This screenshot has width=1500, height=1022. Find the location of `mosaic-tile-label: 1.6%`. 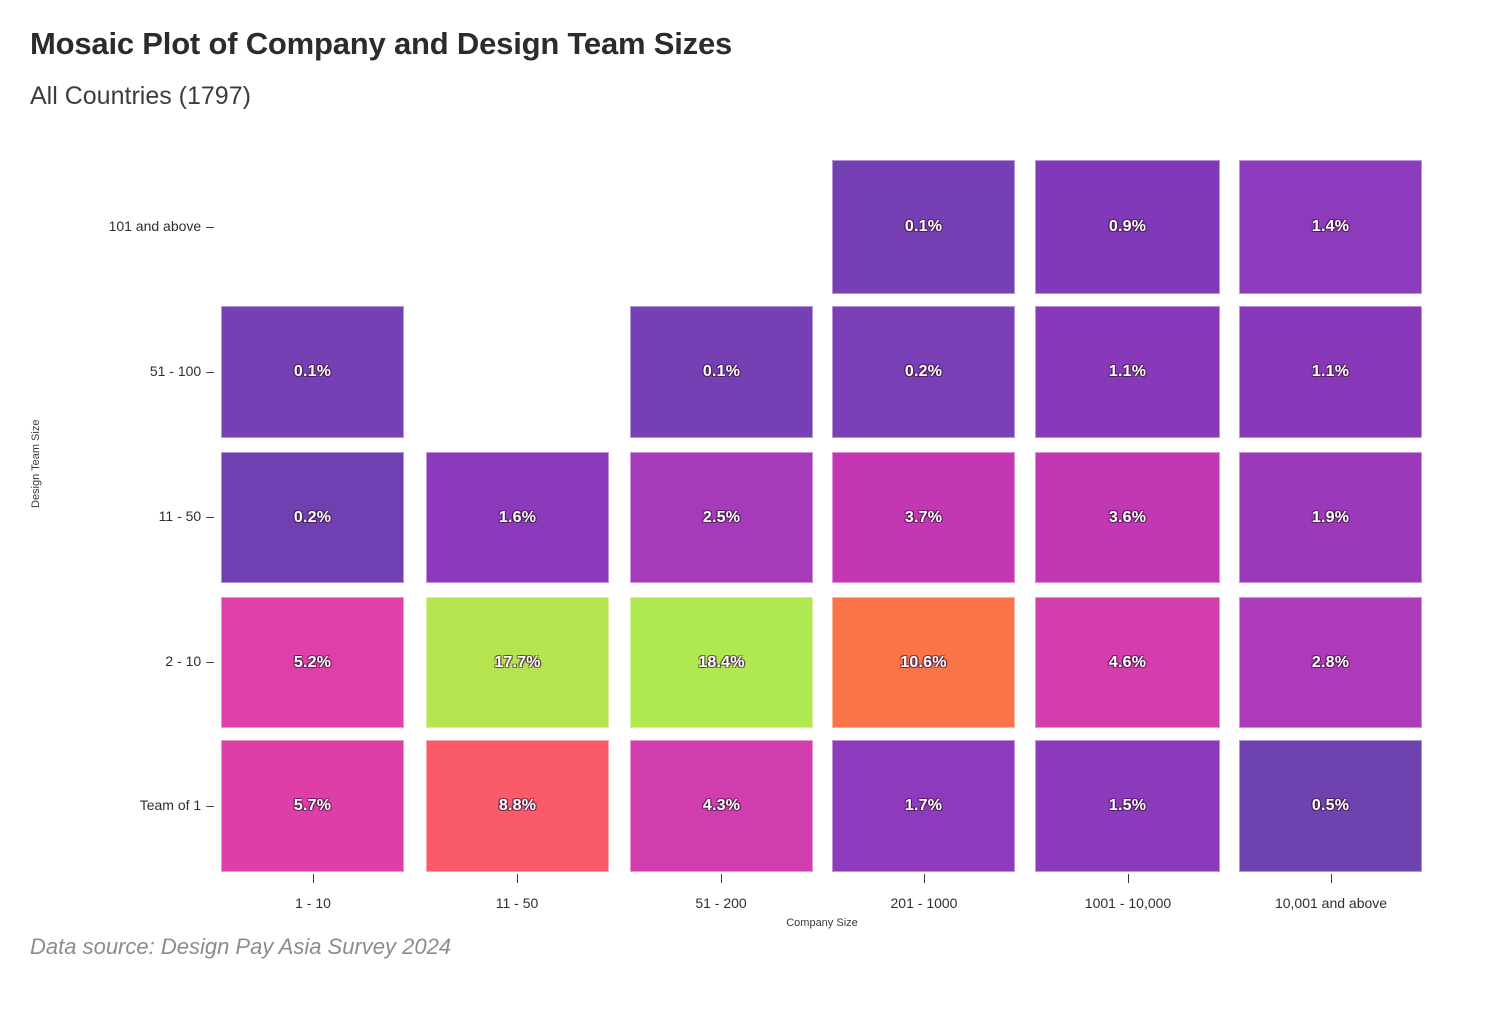

mosaic-tile-label: 1.6% is located at coordinates (517, 517).